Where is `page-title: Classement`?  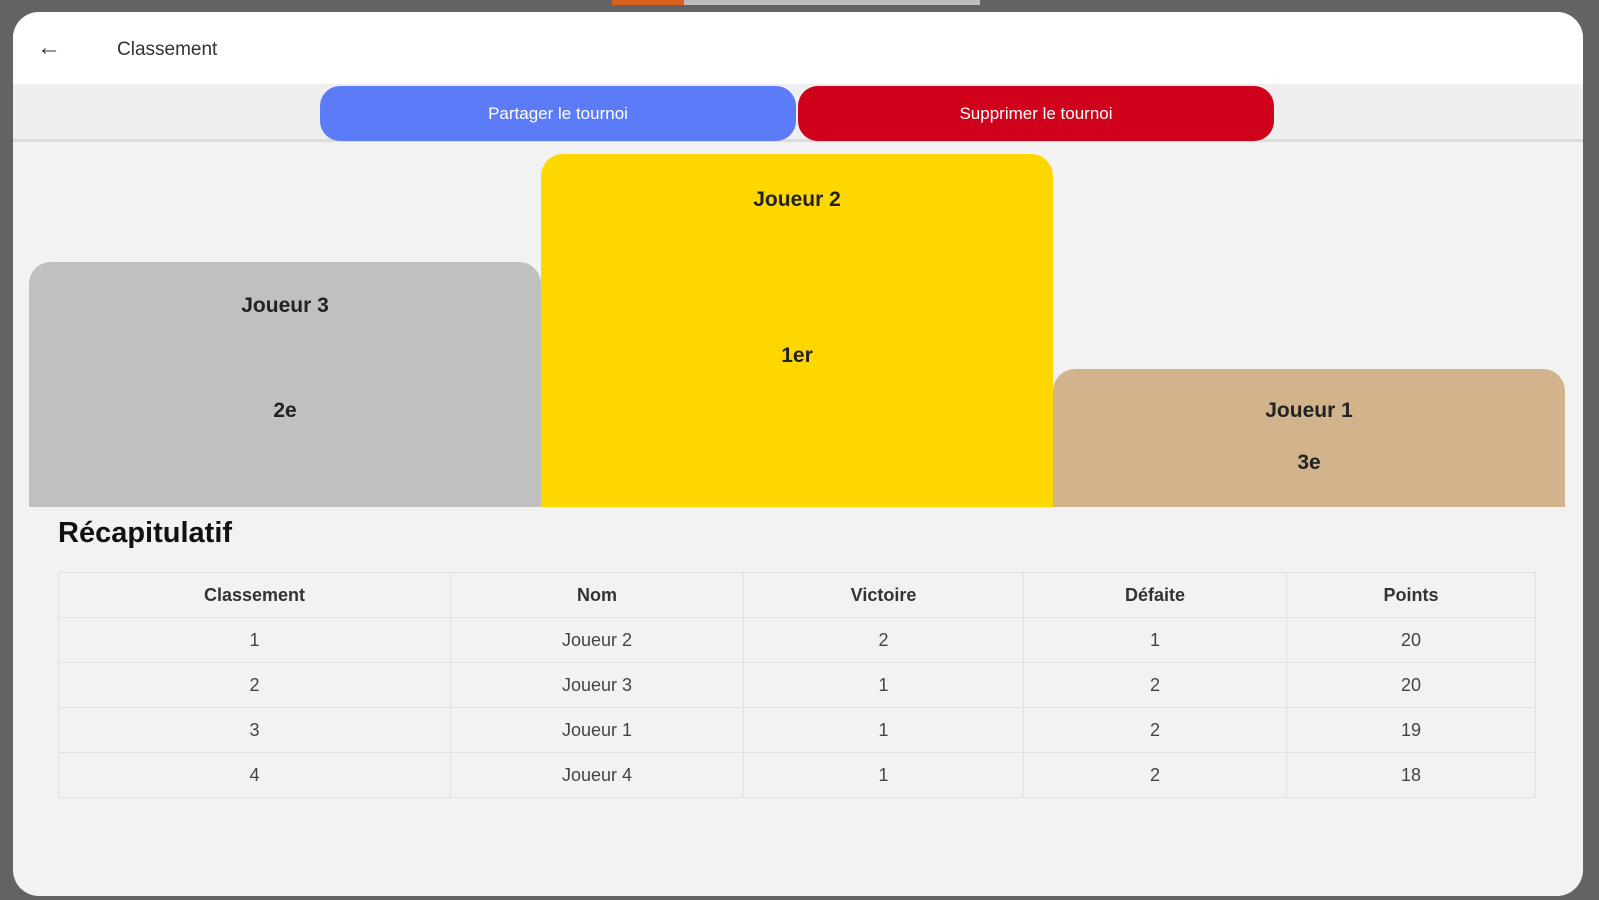 page-title: Classement is located at coordinates (167, 49).